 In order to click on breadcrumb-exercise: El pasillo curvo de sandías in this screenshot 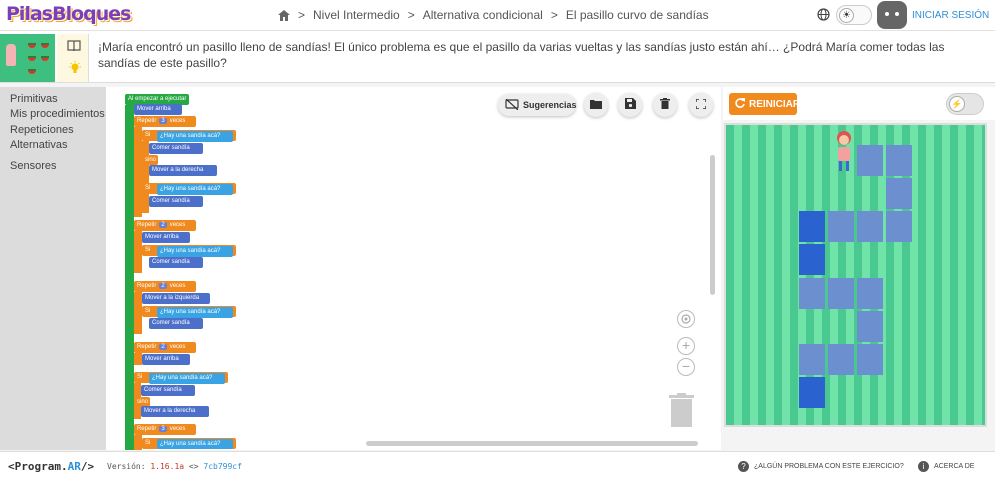, I will do `click(637, 15)`.